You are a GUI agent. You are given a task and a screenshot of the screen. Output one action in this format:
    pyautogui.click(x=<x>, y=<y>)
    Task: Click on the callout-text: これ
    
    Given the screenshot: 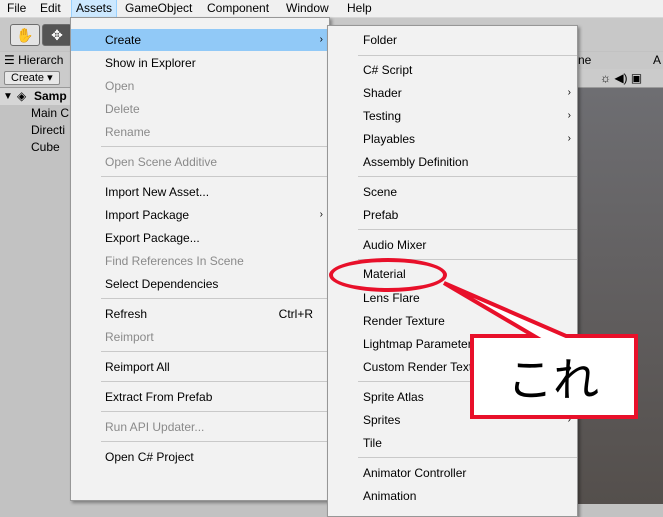 What is the action you would take?
    pyautogui.click(x=553, y=380)
    